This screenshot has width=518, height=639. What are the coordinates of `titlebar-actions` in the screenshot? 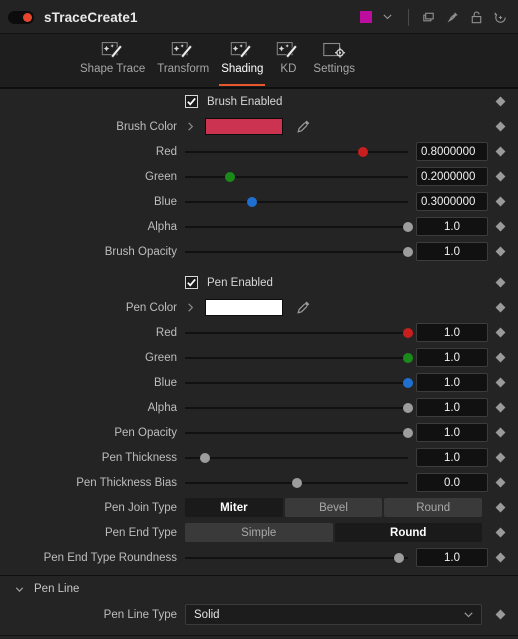 It's located at (434, 17).